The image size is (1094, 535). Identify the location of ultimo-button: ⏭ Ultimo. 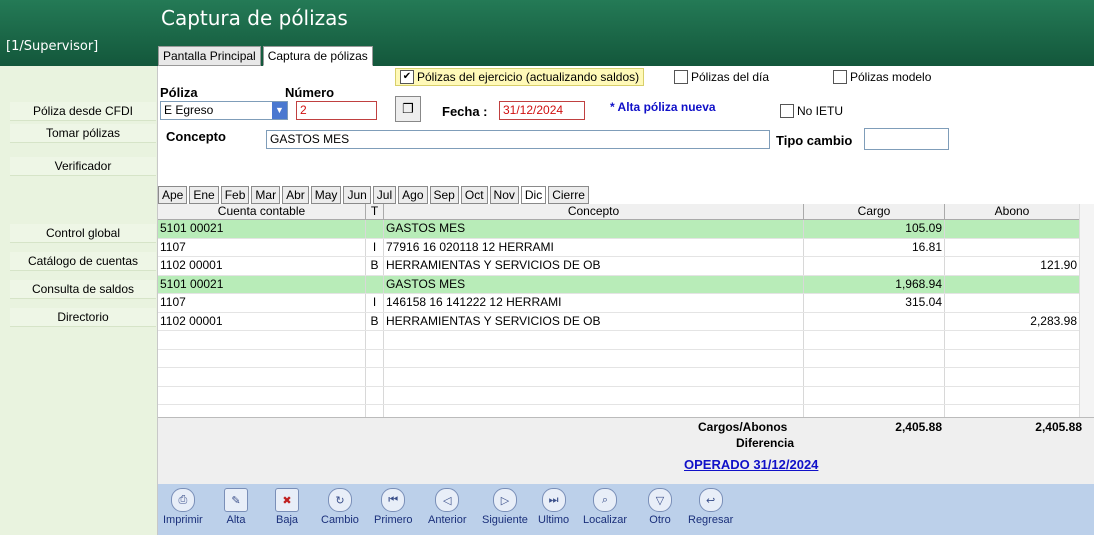
(553, 507).